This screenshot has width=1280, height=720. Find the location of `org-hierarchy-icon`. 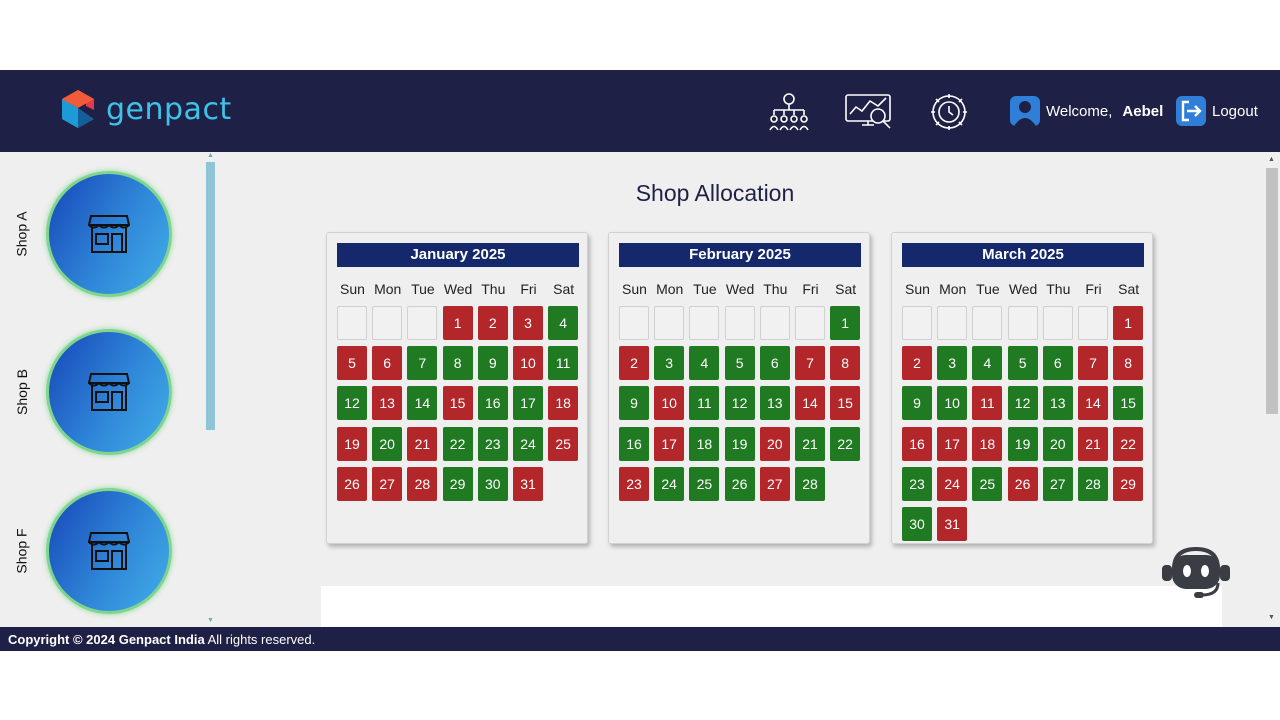

org-hierarchy-icon is located at coordinates (789, 112).